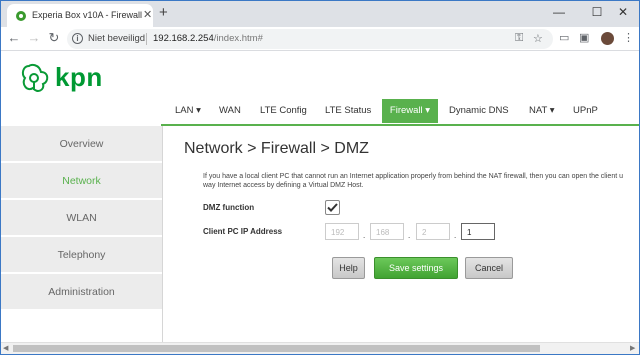  I want to click on new-tab-button: +, so click(163, 13).